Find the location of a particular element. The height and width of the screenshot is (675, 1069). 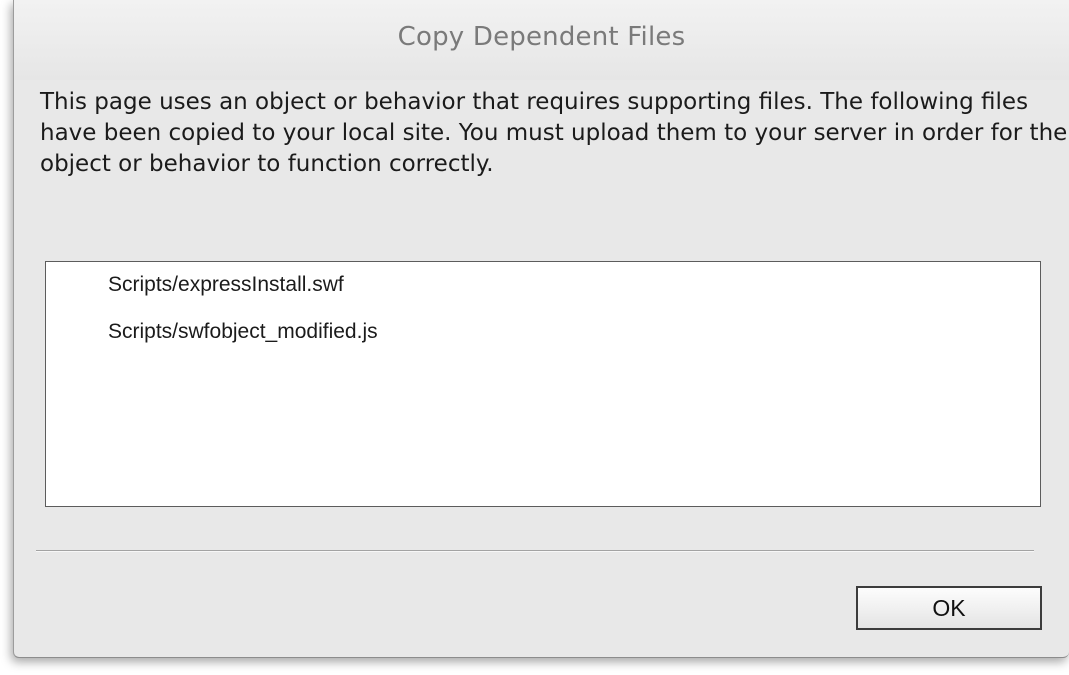

dialog-titlebar: Copy Dependent Files is located at coordinates (541, 40).